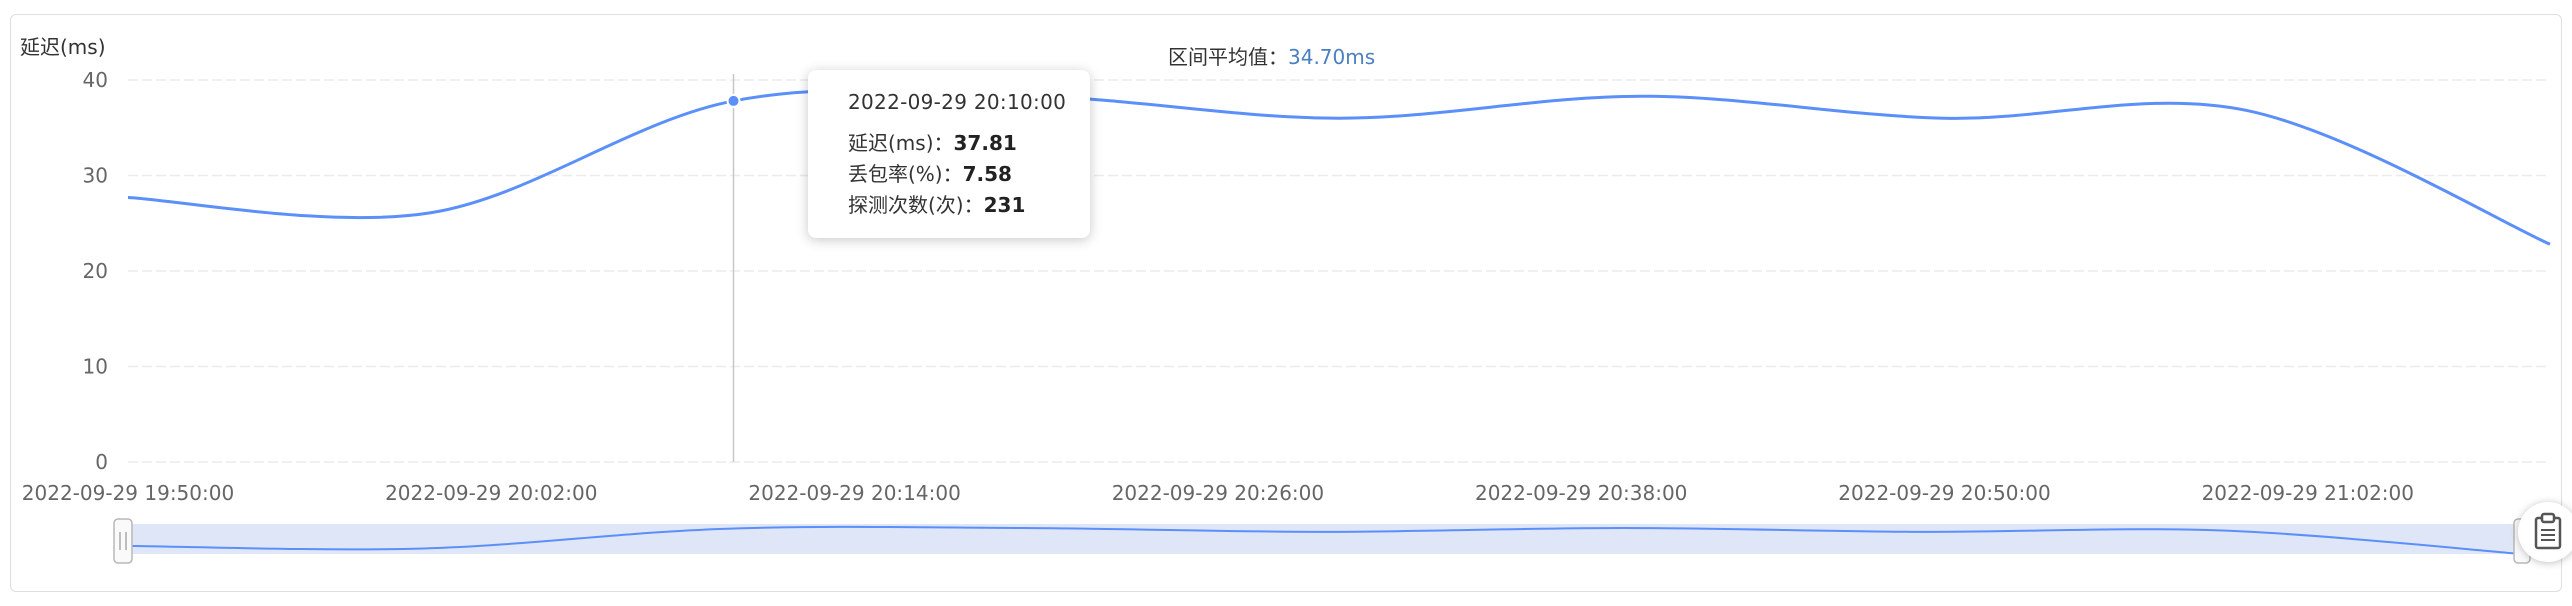  Describe the element at coordinates (1271, 57) in the screenshot. I see `average-label: 区间平均值：34.70ms` at that location.